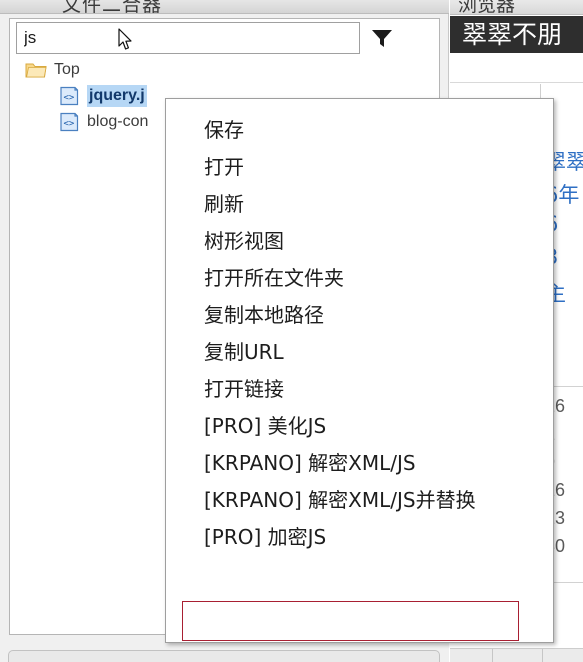 Image resolution: width=583 pixels, height=662 pixels. What do you see at coordinates (350, 621) in the screenshot?
I see `highlight-box-pro-encrypt-js` at bounding box center [350, 621].